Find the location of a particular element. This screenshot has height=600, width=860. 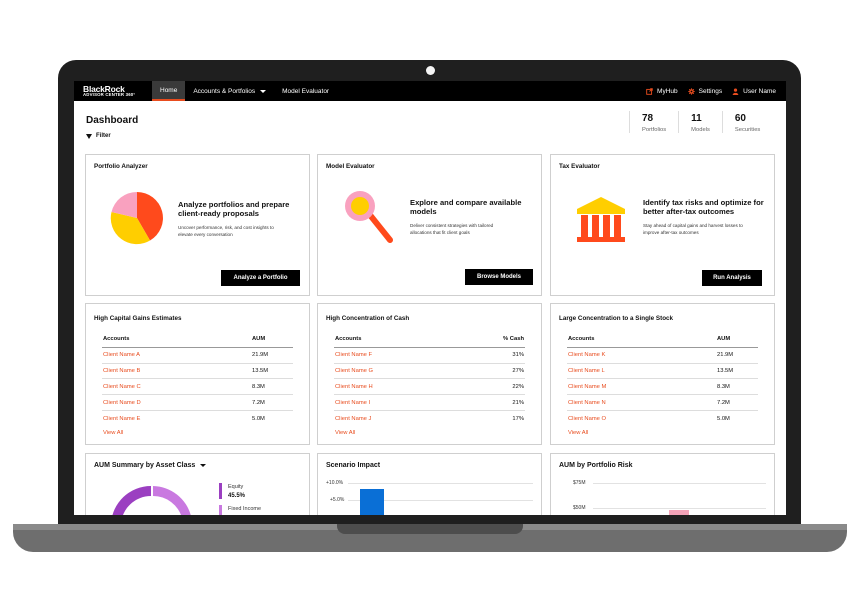

table-row: Client Name O 5.0M is located at coordinates (662, 419).